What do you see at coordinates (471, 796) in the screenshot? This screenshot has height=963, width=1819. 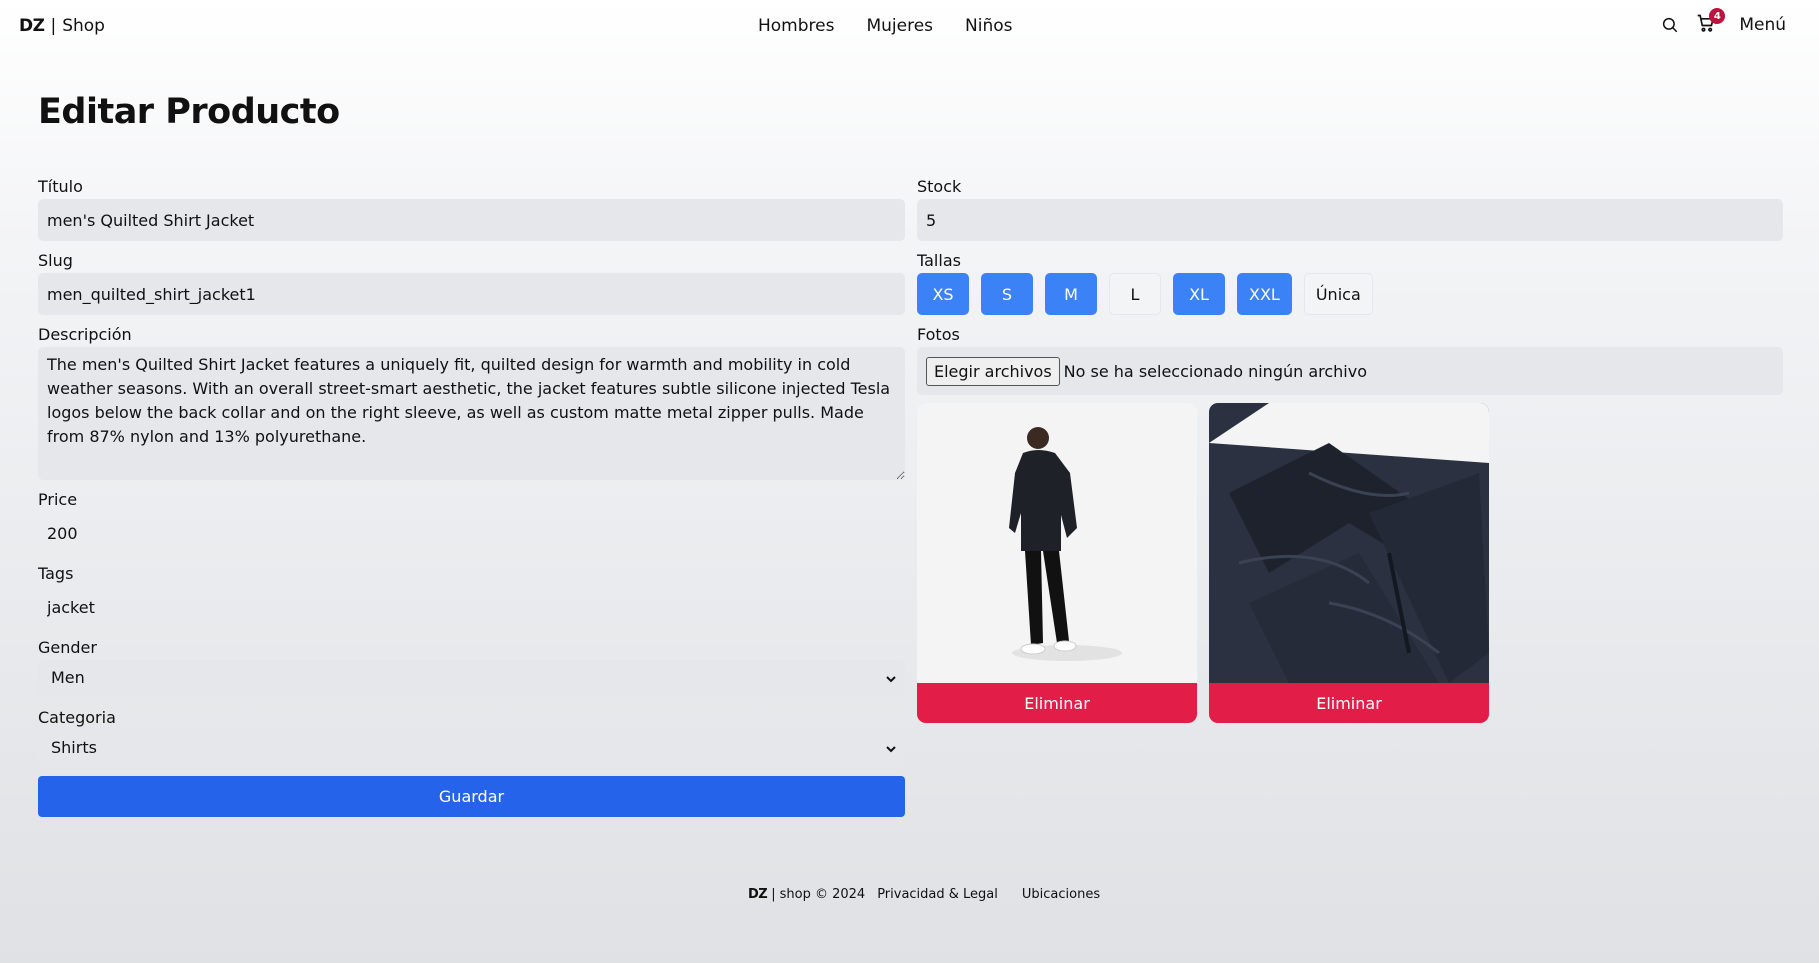 I see `save-button: Guardar` at bounding box center [471, 796].